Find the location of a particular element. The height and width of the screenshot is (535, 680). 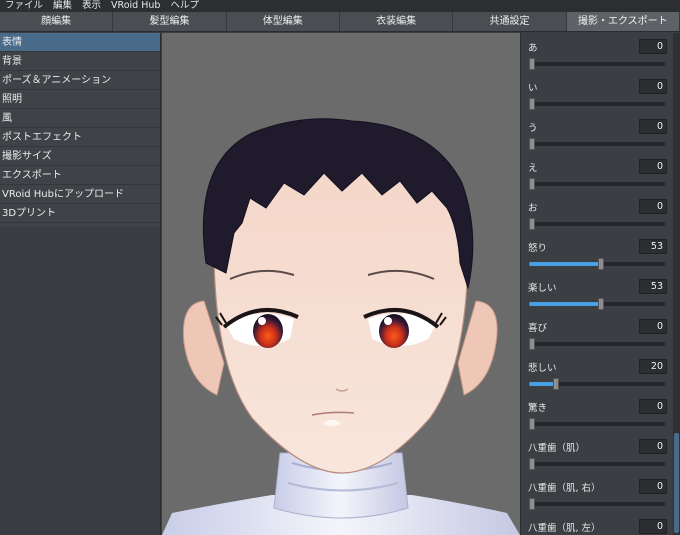

expression-label: え is located at coordinates (533, 168).